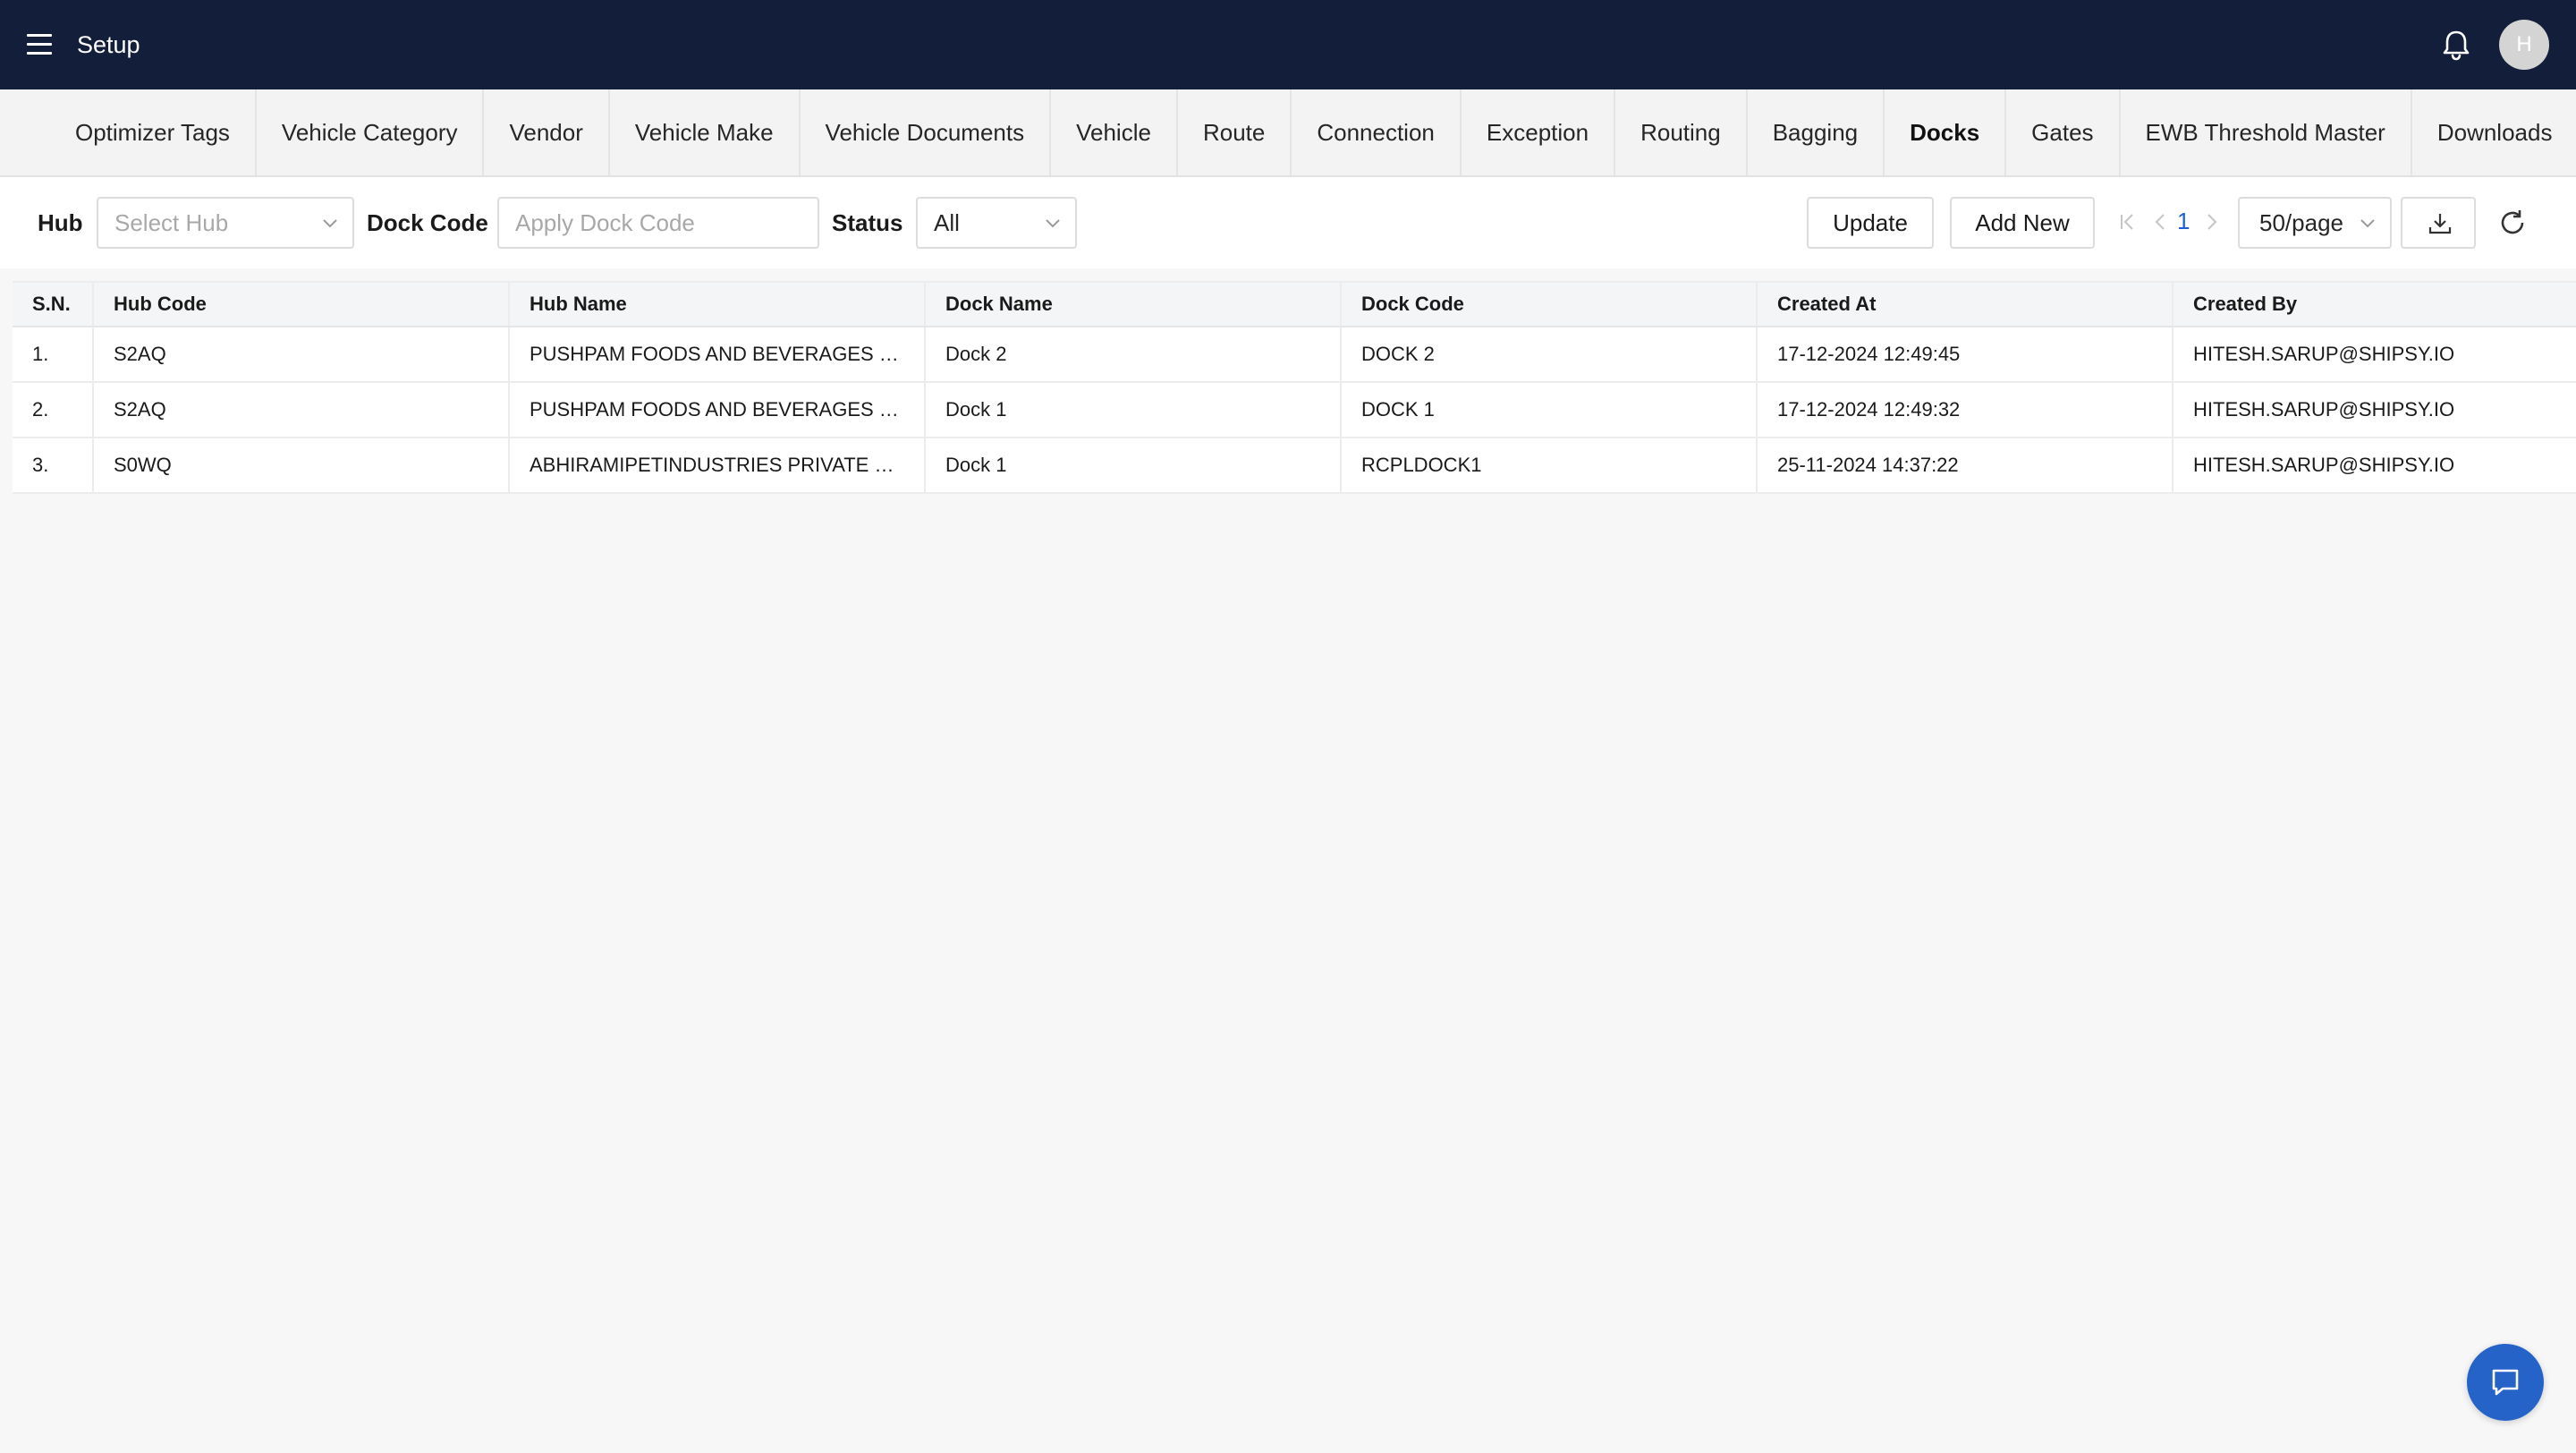 This screenshot has width=2576, height=1453. What do you see at coordinates (1114, 132) in the screenshot?
I see `tab-vehicle: Vehicle` at bounding box center [1114, 132].